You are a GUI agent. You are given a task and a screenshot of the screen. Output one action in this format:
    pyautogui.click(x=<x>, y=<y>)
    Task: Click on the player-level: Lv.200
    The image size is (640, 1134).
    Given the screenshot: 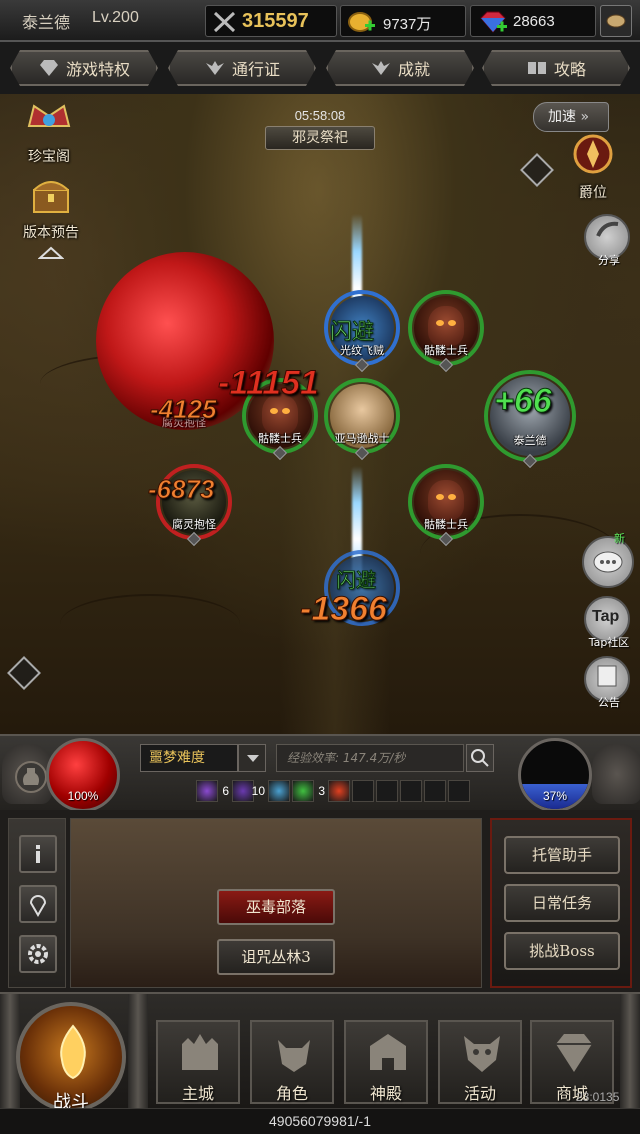 What is the action you would take?
    pyautogui.click(x=115, y=17)
    